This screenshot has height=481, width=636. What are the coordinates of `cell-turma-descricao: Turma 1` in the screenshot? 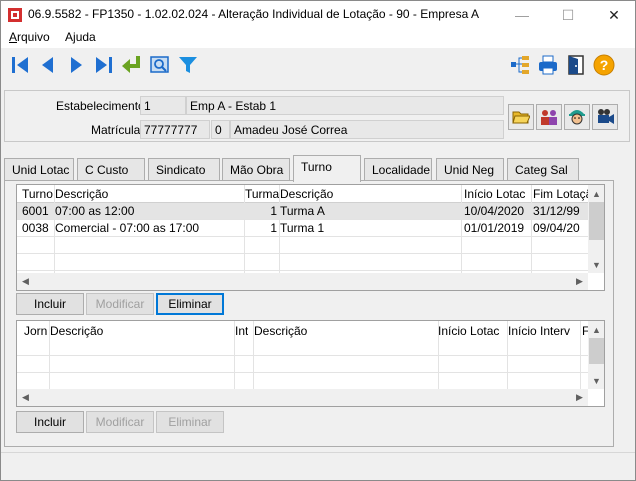 It's located at (302, 228).